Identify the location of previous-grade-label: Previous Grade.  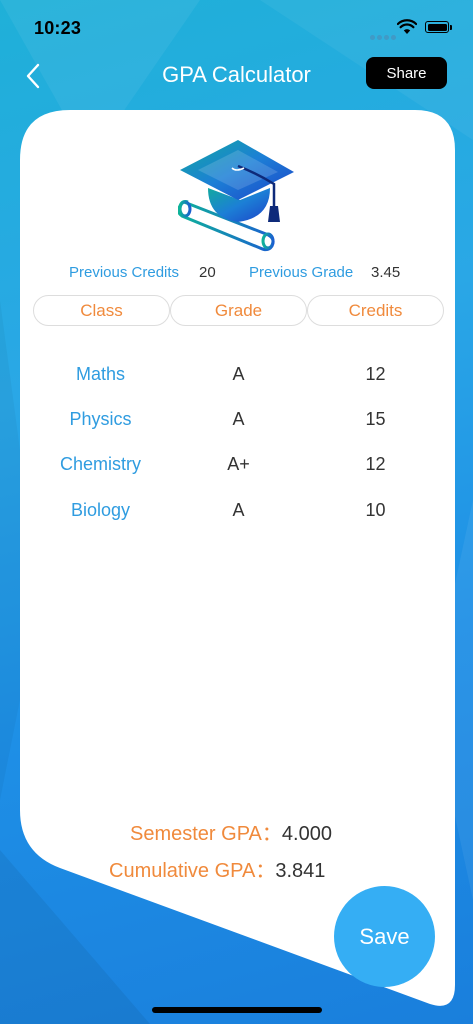
(301, 272).